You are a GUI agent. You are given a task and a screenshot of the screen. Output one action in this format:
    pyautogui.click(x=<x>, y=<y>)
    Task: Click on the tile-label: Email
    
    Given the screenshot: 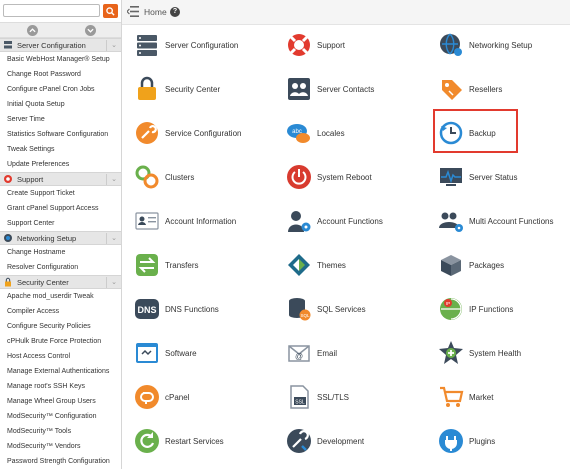 What is the action you would take?
    pyautogui.click(x=327, y=353)
    